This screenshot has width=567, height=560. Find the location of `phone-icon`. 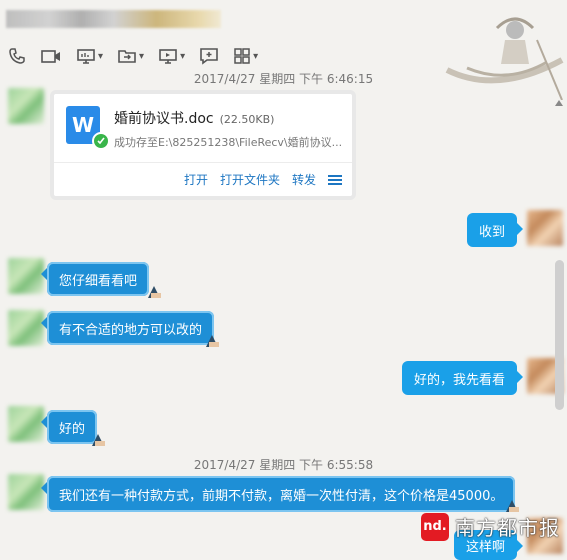

phone-icon is located at coordinates (17, 56).